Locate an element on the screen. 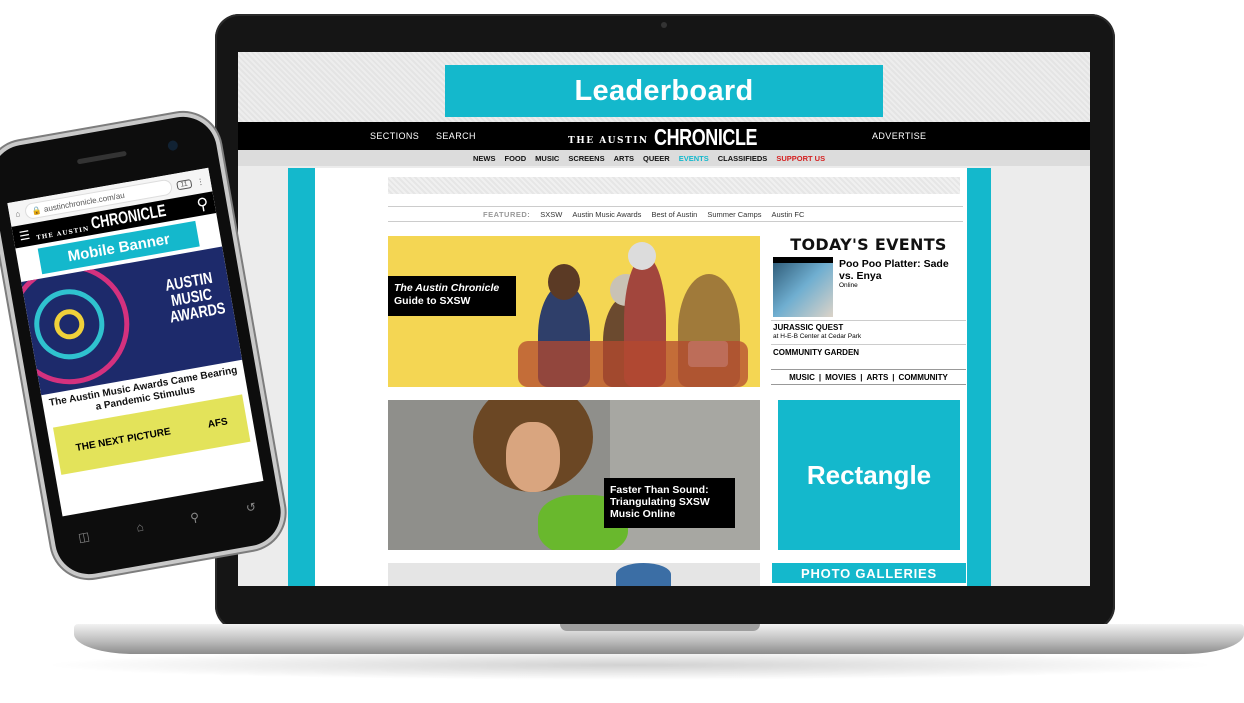 The image size is (1244, 703). nav-news: NEWS is located at coordinates (484, 158).